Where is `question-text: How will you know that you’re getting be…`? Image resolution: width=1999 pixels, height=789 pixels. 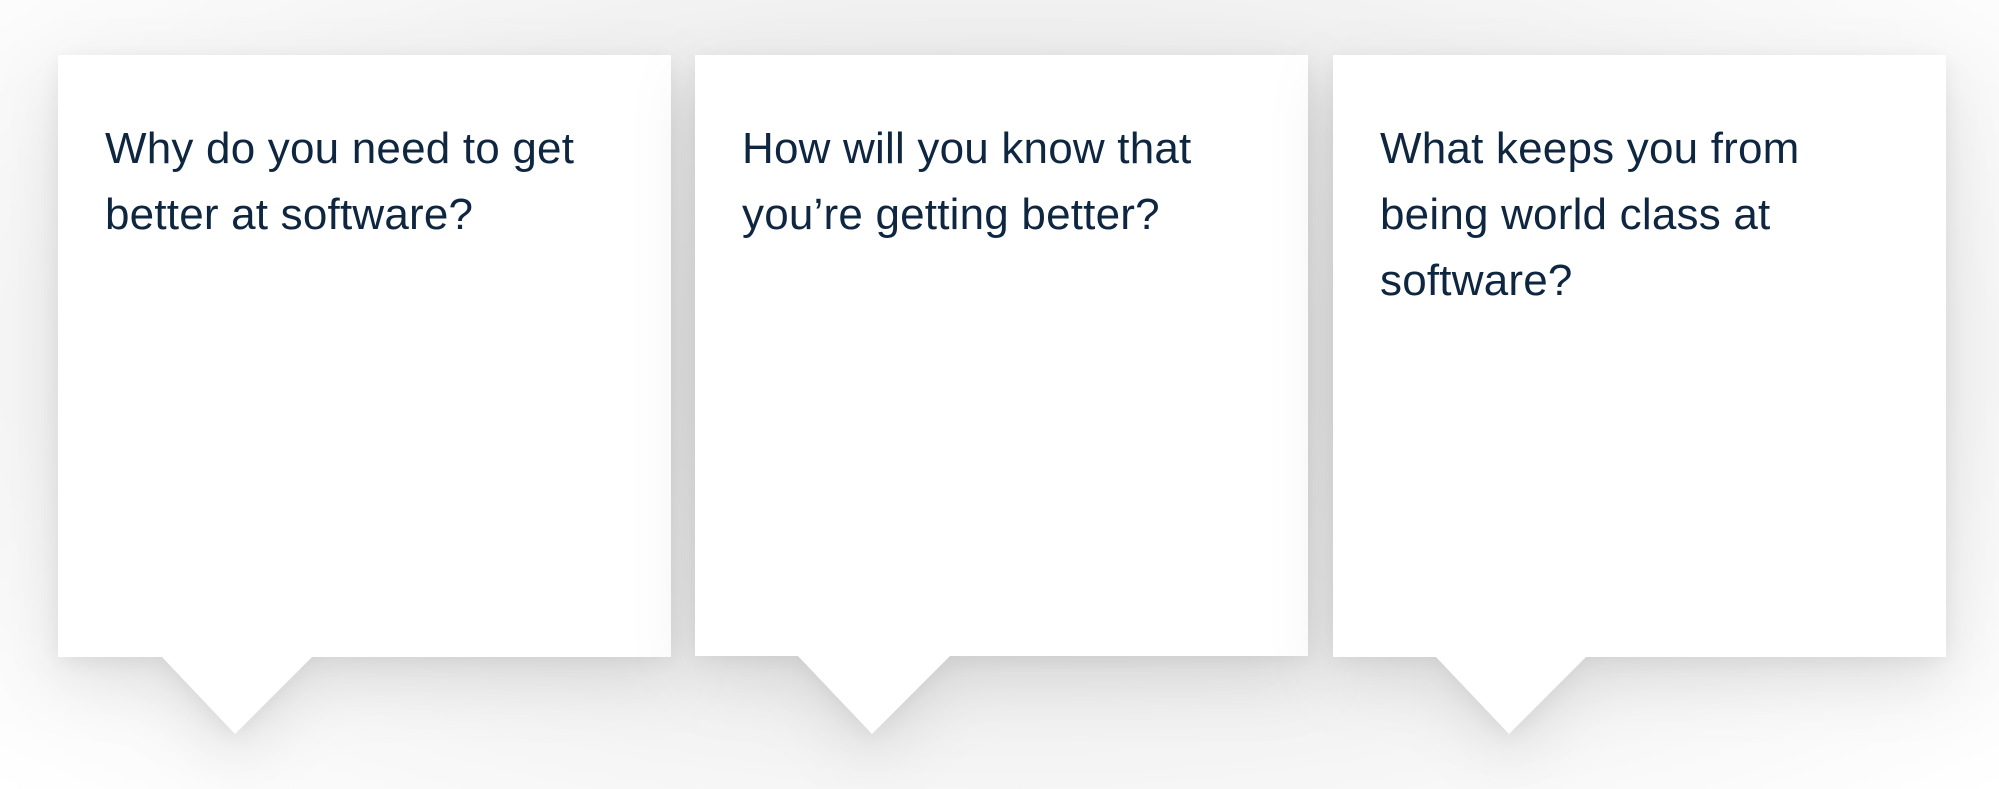 question-text: How will you know that you’re getting be… is located at coordinates (967, 181).